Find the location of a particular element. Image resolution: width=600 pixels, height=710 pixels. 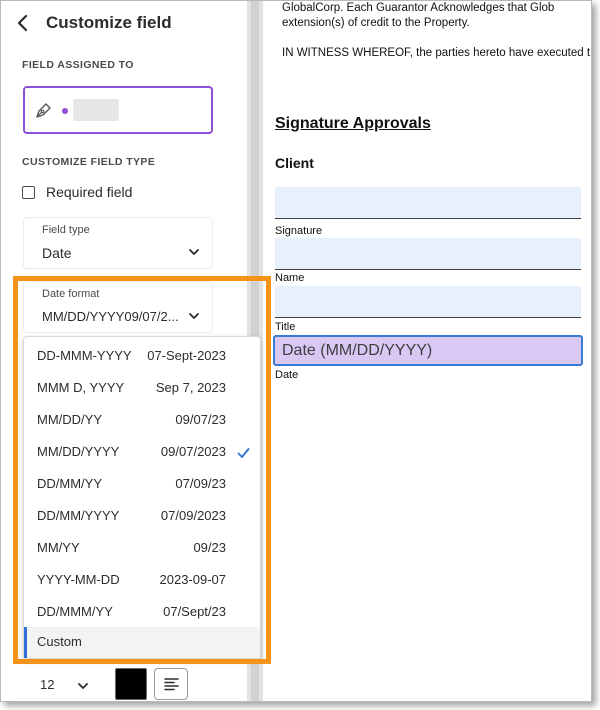

assignee-name-redacted is located at coordinates (96, 110).